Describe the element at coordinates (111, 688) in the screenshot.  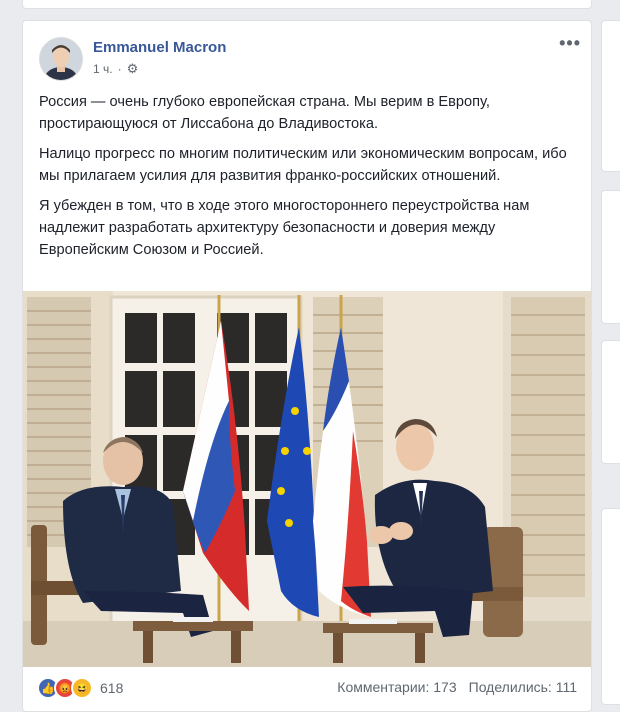
I see `reaction-count: 618` at that location.